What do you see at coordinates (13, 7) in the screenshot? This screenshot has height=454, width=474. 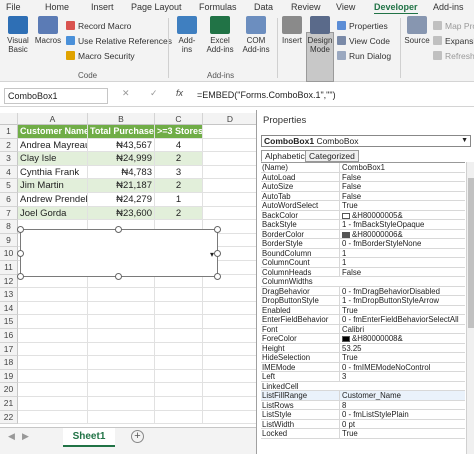 I see `tab-file: File` at bounding box center [13, 7].